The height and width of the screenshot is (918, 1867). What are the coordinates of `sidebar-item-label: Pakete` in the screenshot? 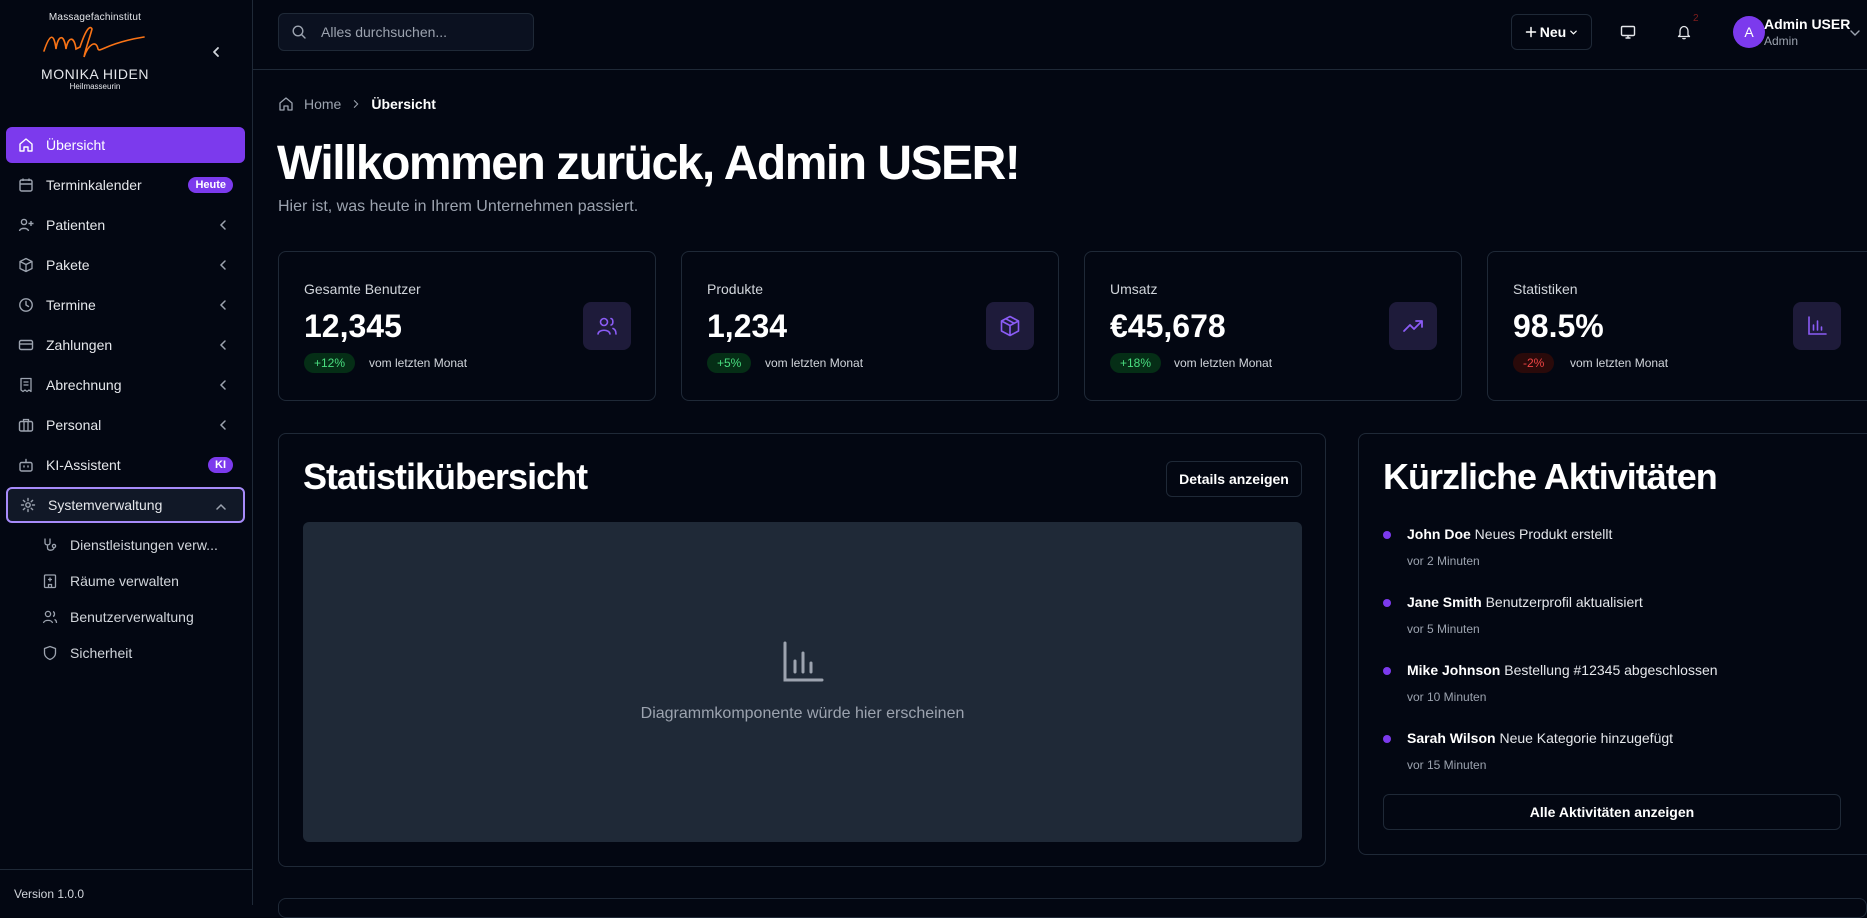 It's located at (68, 265).